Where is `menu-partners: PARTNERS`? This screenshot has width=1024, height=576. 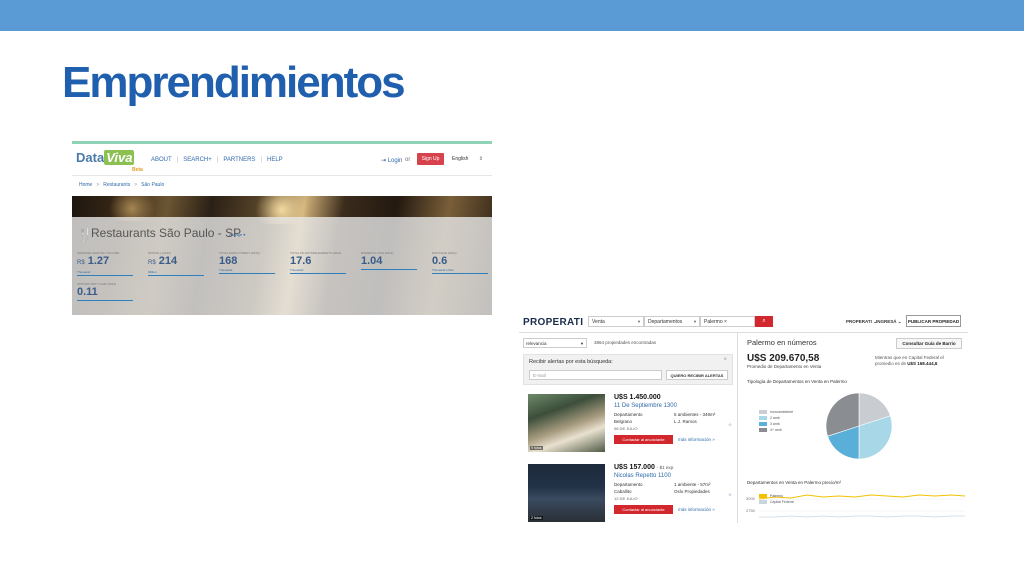
menu-partners: PARTNERS is located at coordinates (239, 160).